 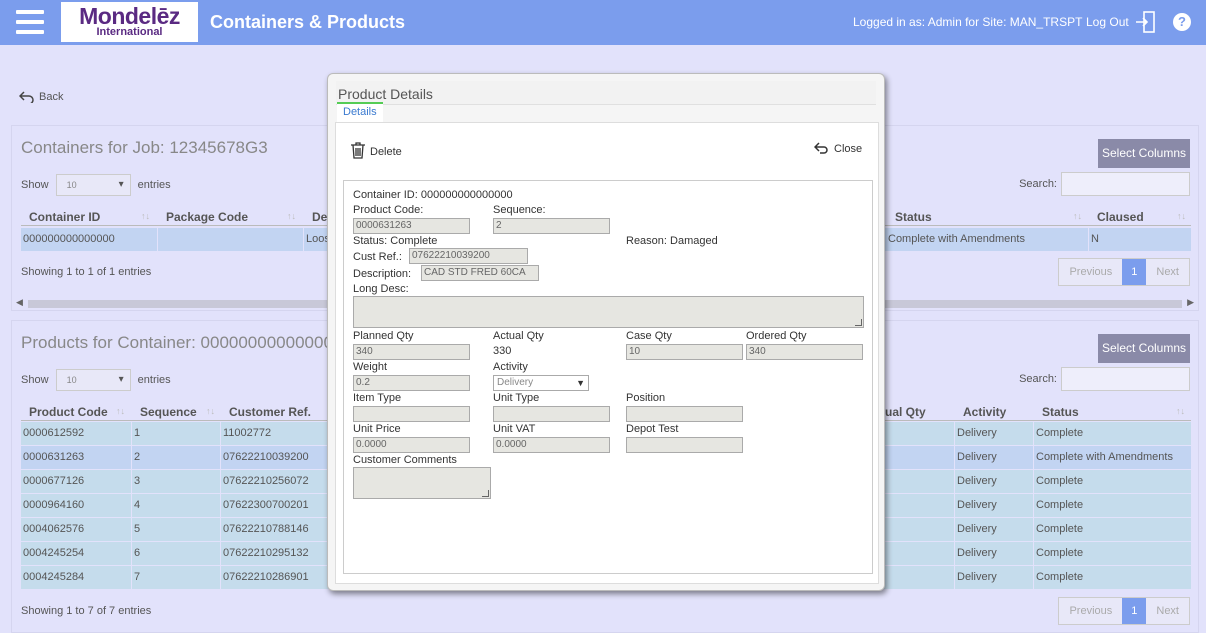 I want to click on customer-comments-label: Customer Comments, so click(x=405, y=460).